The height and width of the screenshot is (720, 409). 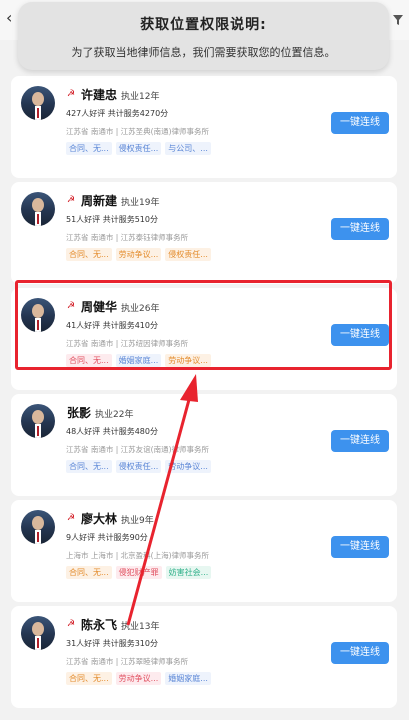 What do you see at coordinates (140, 627) in the screenshot?
I see `practice-years: 执业13年` at bounding box center [140, 627].